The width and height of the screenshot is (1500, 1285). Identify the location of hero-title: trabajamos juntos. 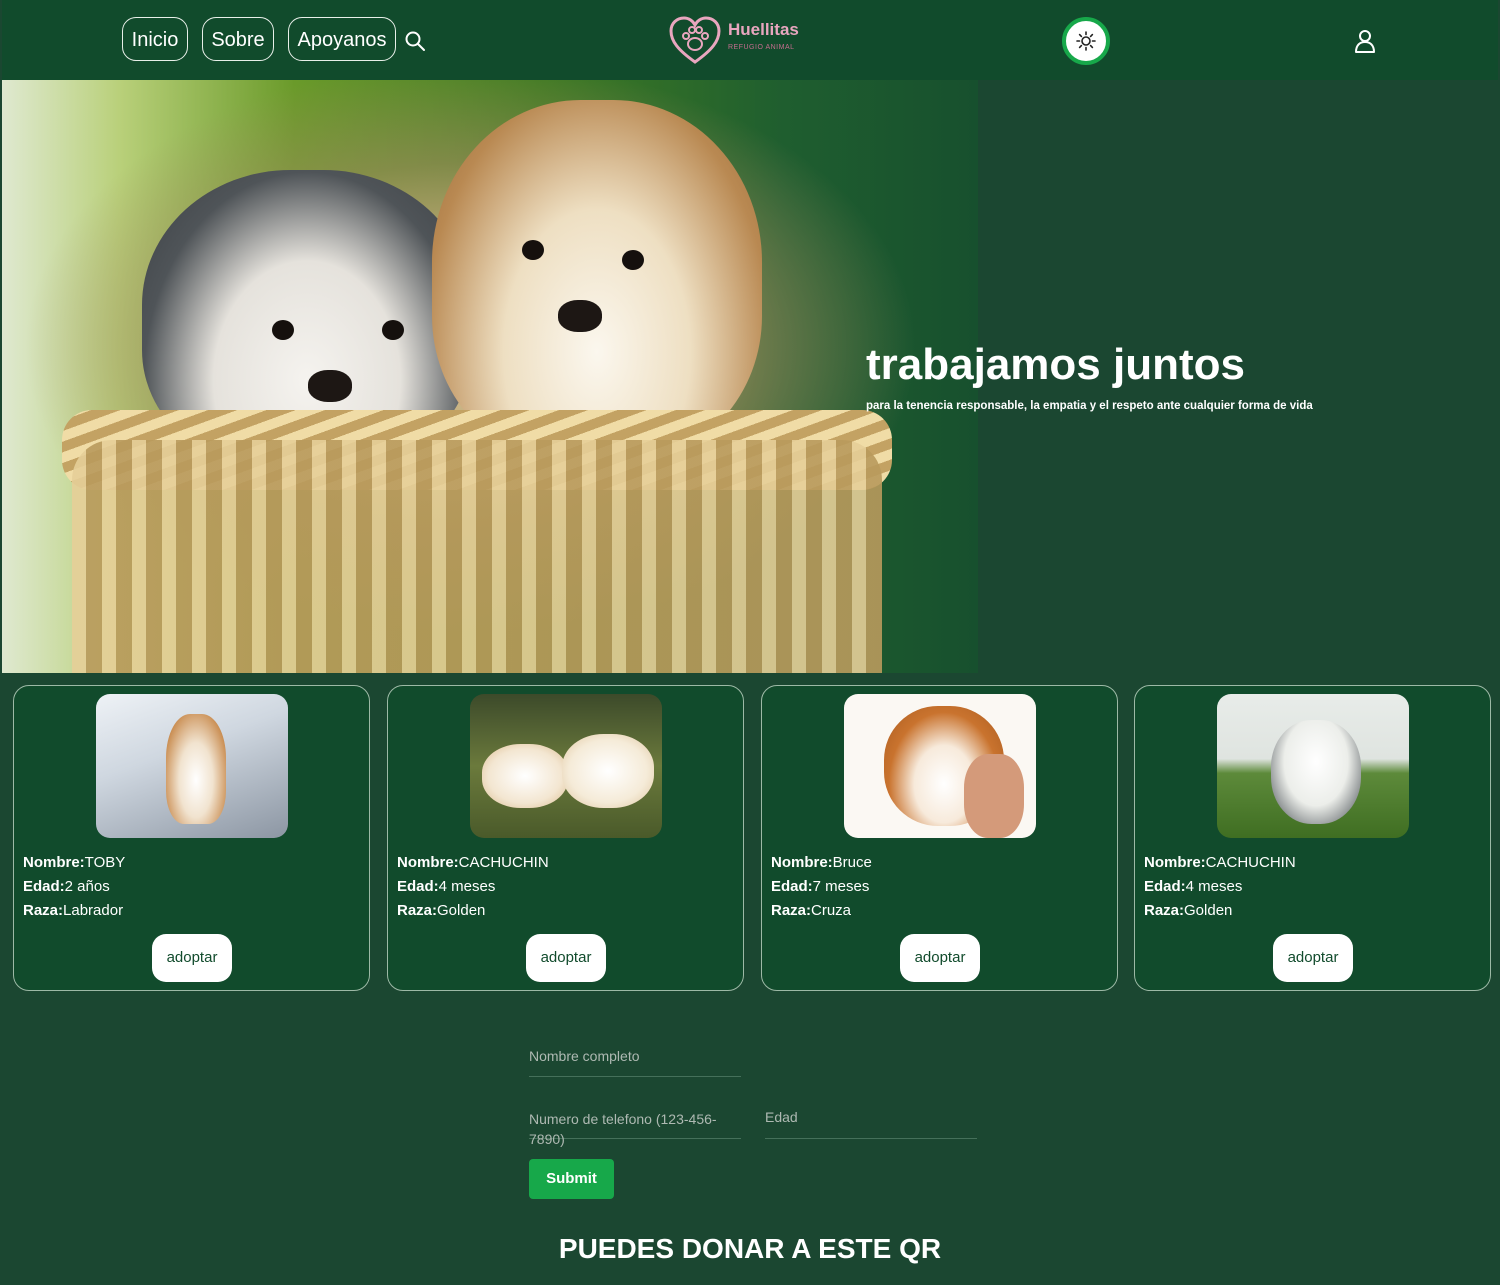
(1055, 364).